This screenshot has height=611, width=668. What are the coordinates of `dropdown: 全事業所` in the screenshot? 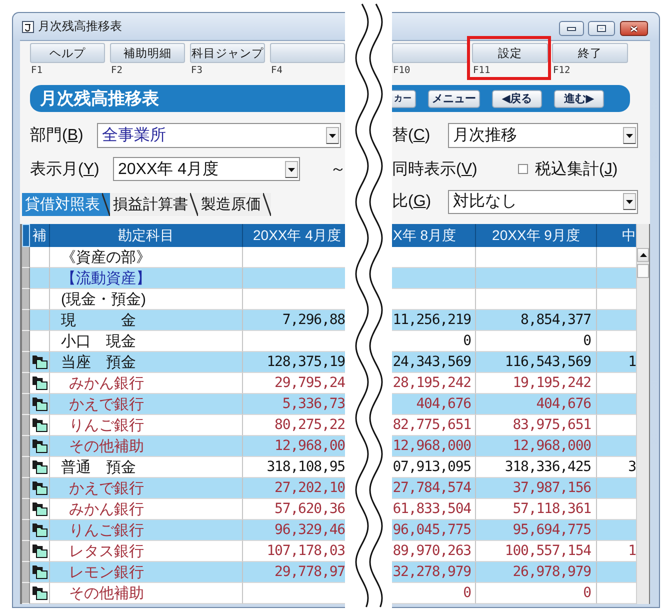 It's located at (219, 135).